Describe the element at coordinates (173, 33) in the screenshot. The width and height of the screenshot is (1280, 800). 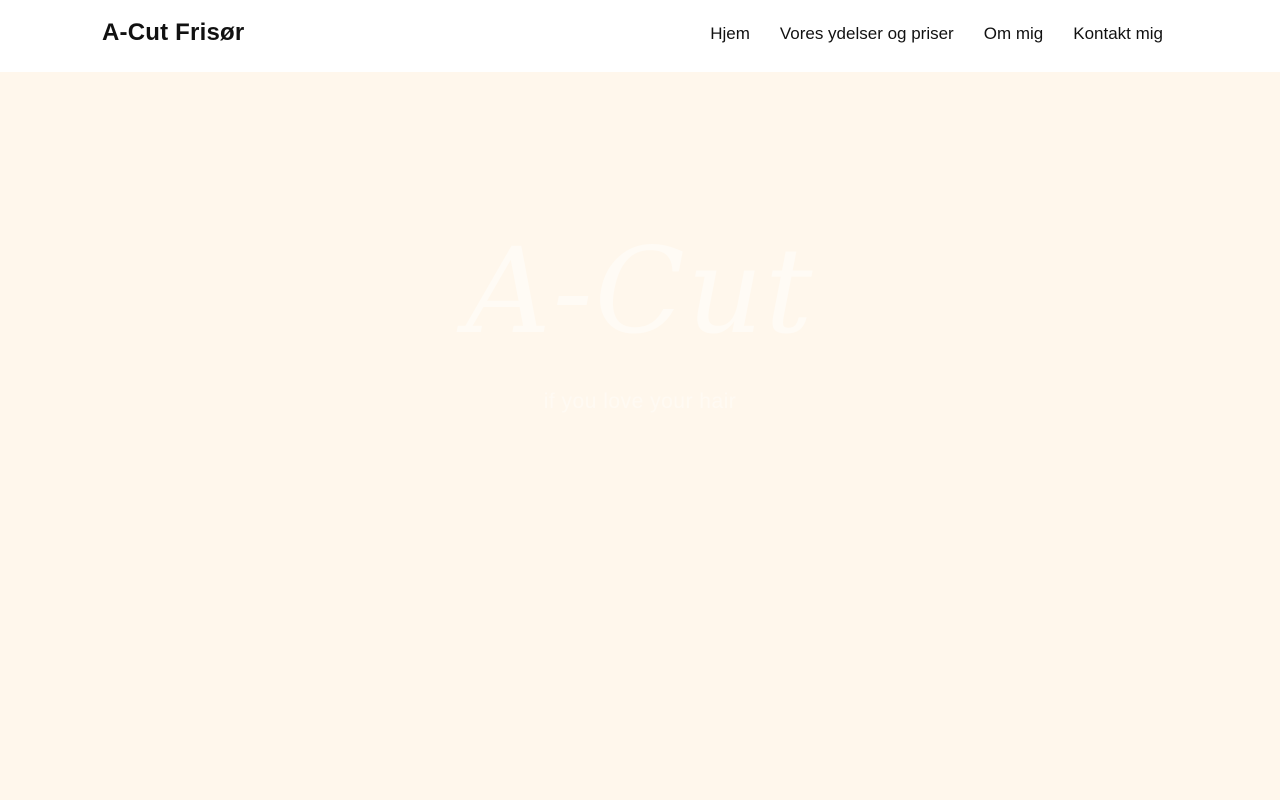
I see `brand-logo-link: A-Cut Frisør` at that location.